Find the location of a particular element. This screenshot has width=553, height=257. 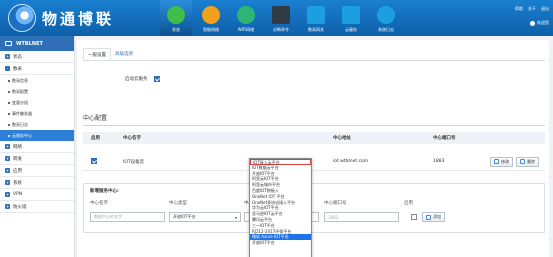

sidebar-item-var-group: 变量分组 is located at coordinates (37, 102).